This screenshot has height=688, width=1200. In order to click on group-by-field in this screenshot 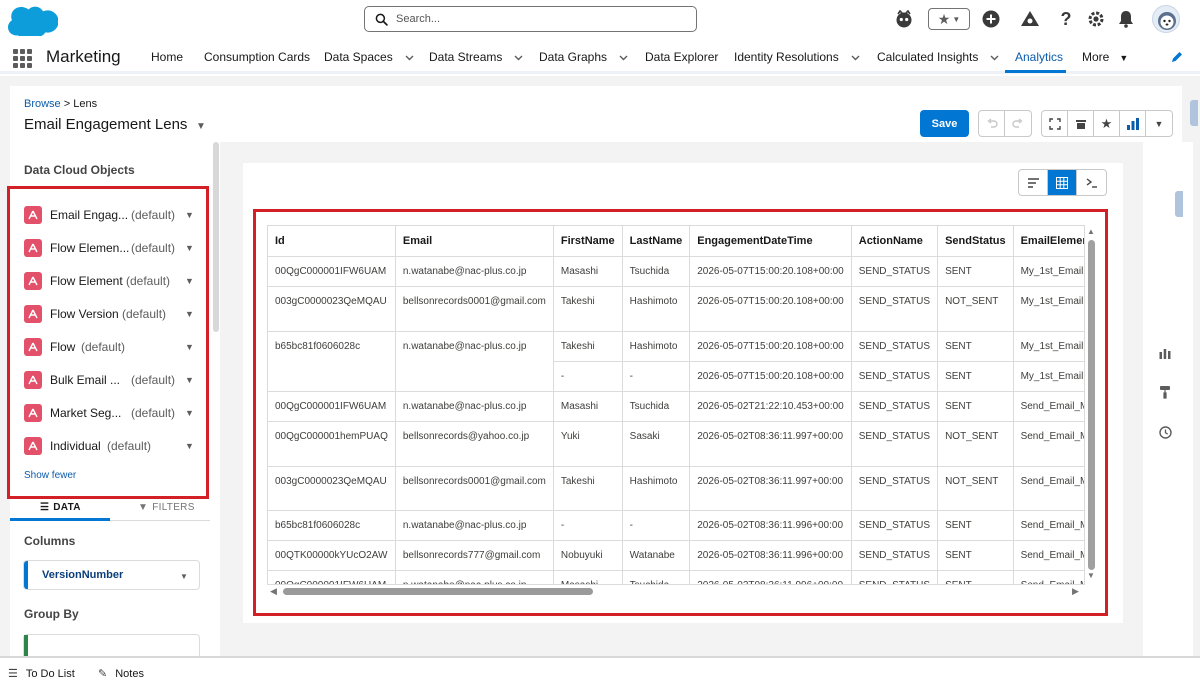, I will do `click(111, 645)`.